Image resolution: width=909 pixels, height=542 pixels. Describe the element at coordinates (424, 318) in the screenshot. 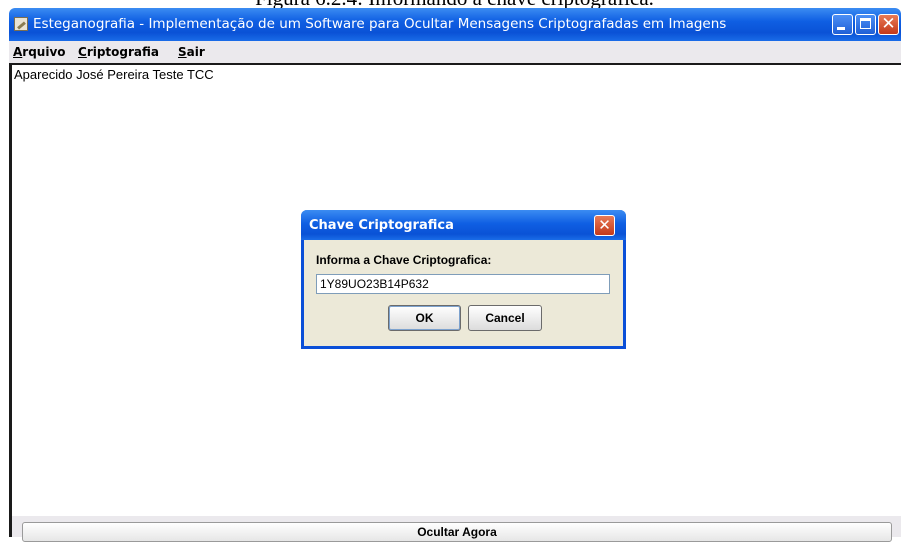

I see `ok-button: OK` at that location.